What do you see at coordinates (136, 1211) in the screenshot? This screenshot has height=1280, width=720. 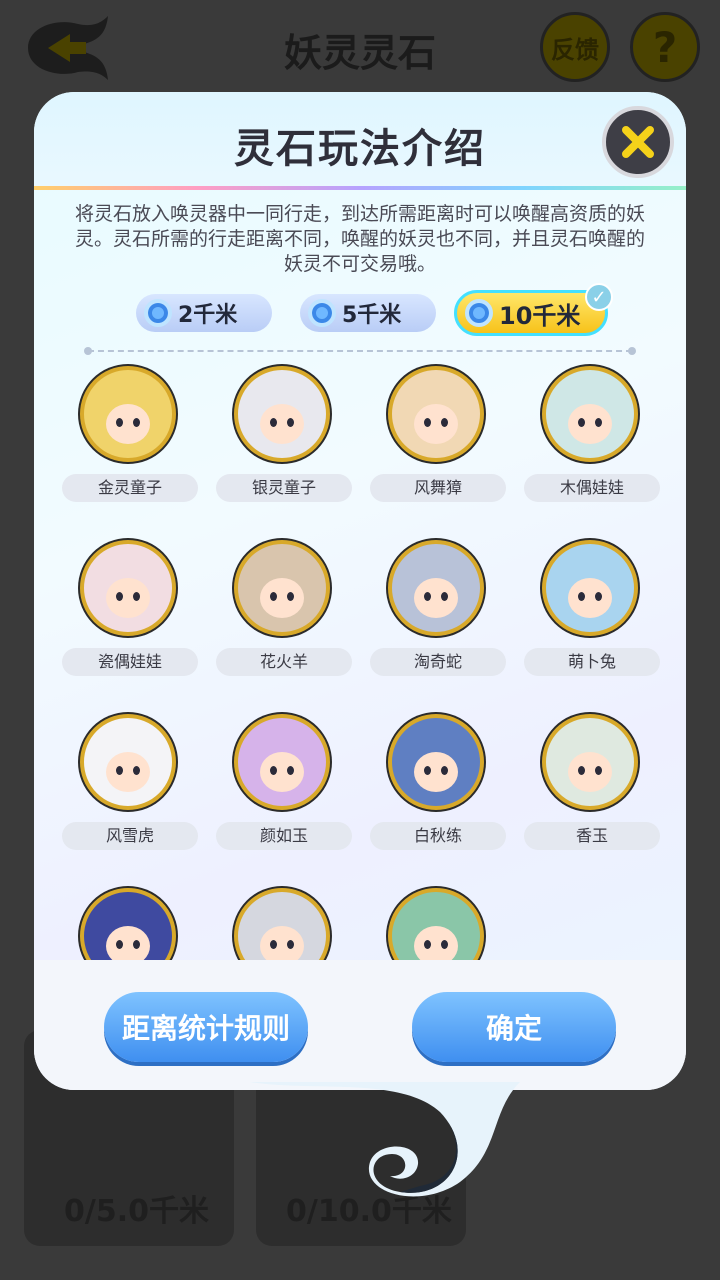 I see `progress-5km: 0/5.0千米` at bounding box center [136, 1211].